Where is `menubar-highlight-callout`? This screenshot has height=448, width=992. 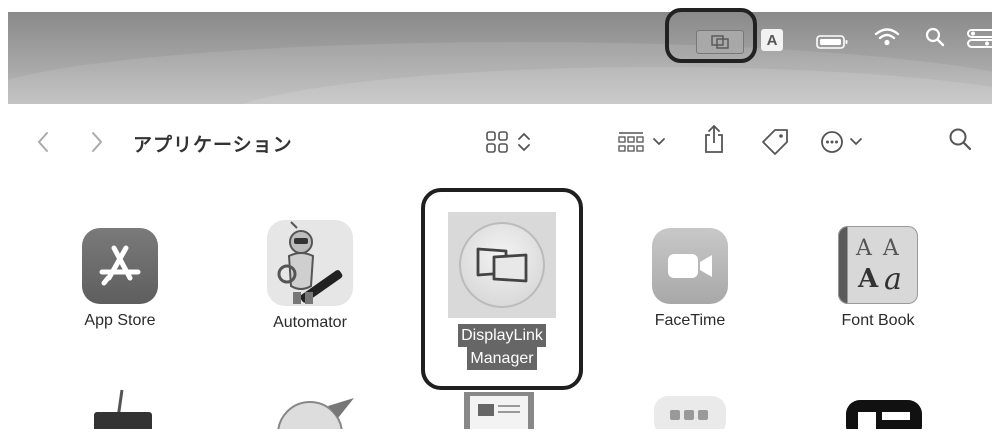 menubar-highlight-callout is located at coordinates (711, 35).